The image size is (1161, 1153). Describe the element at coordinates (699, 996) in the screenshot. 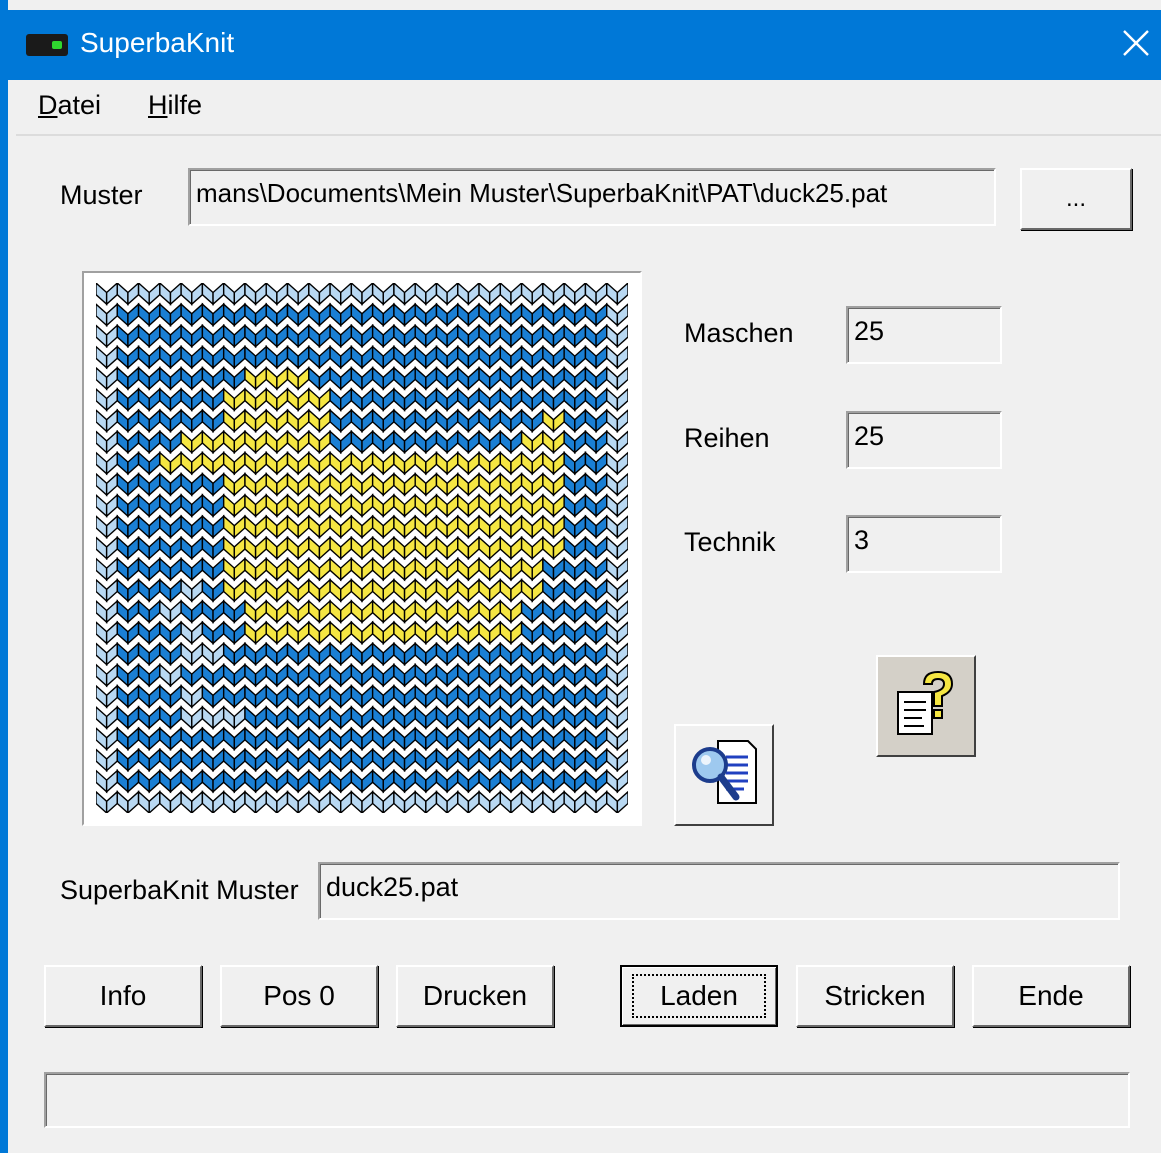

I see `laden-button: Laden` at that location.